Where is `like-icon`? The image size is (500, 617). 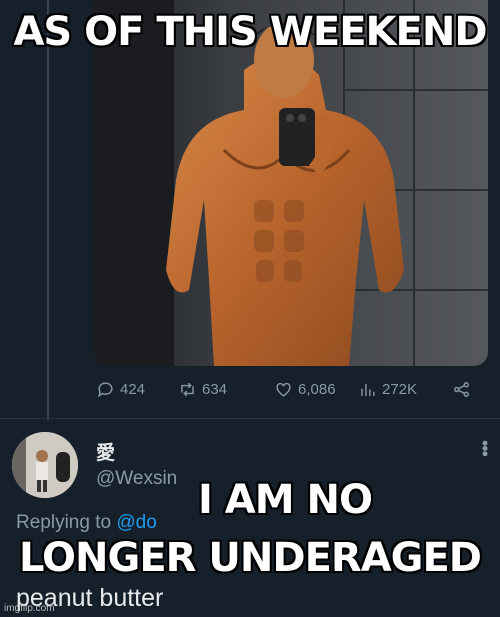 like-icon is located at coordinates (283, 389).